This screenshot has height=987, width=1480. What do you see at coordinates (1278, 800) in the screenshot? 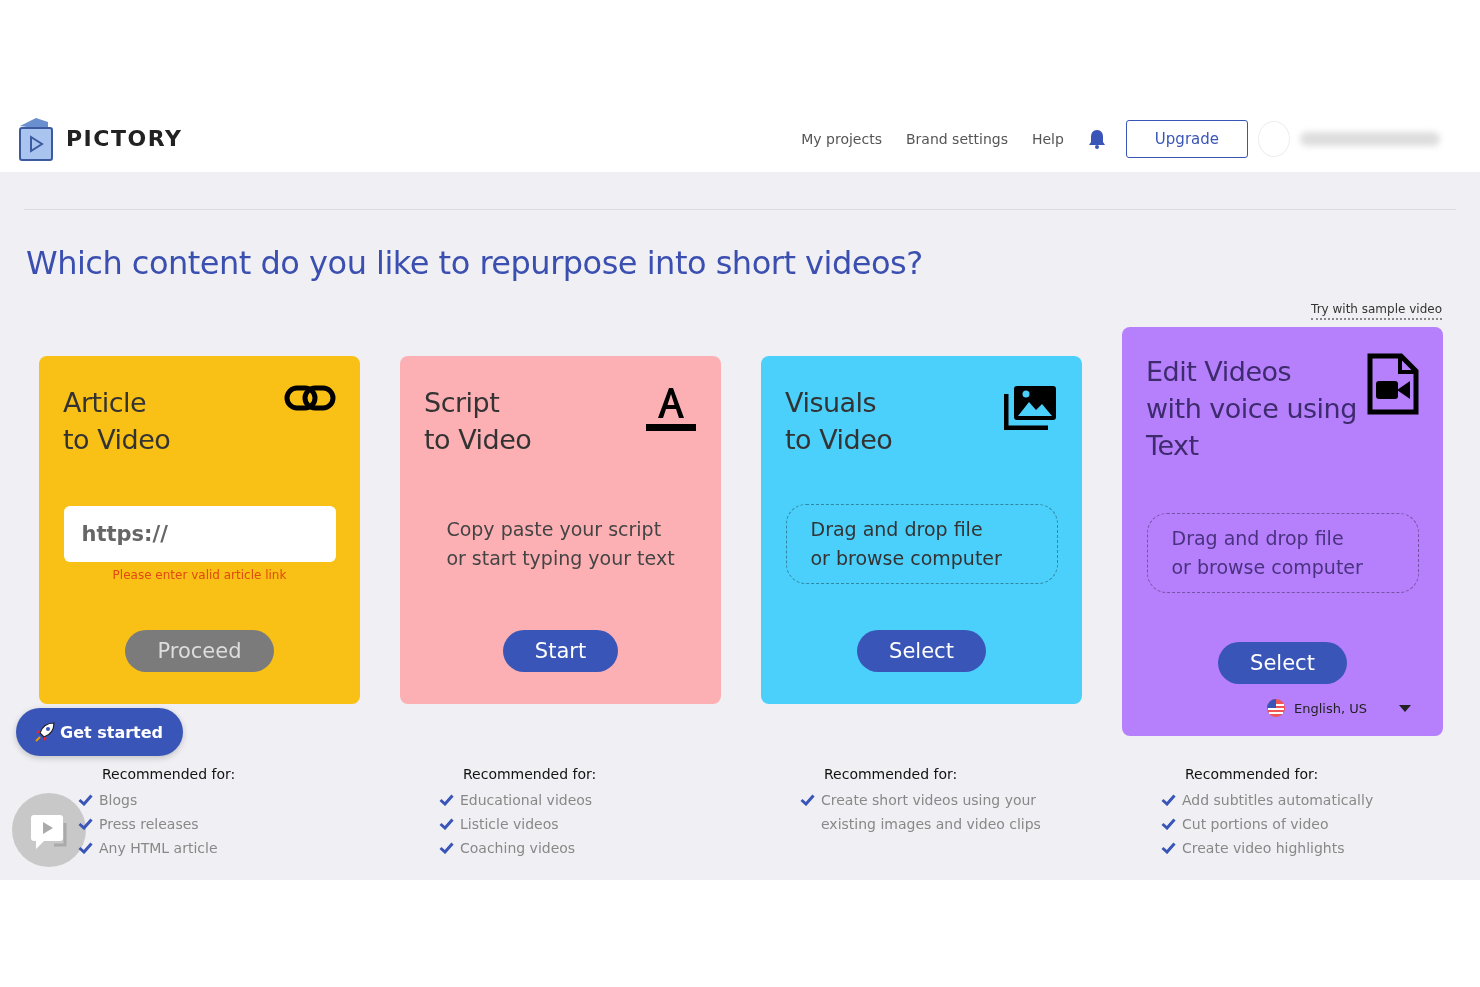
I see `recommended-item: Add subtitles automatically` at bounding box center [1278, 800].